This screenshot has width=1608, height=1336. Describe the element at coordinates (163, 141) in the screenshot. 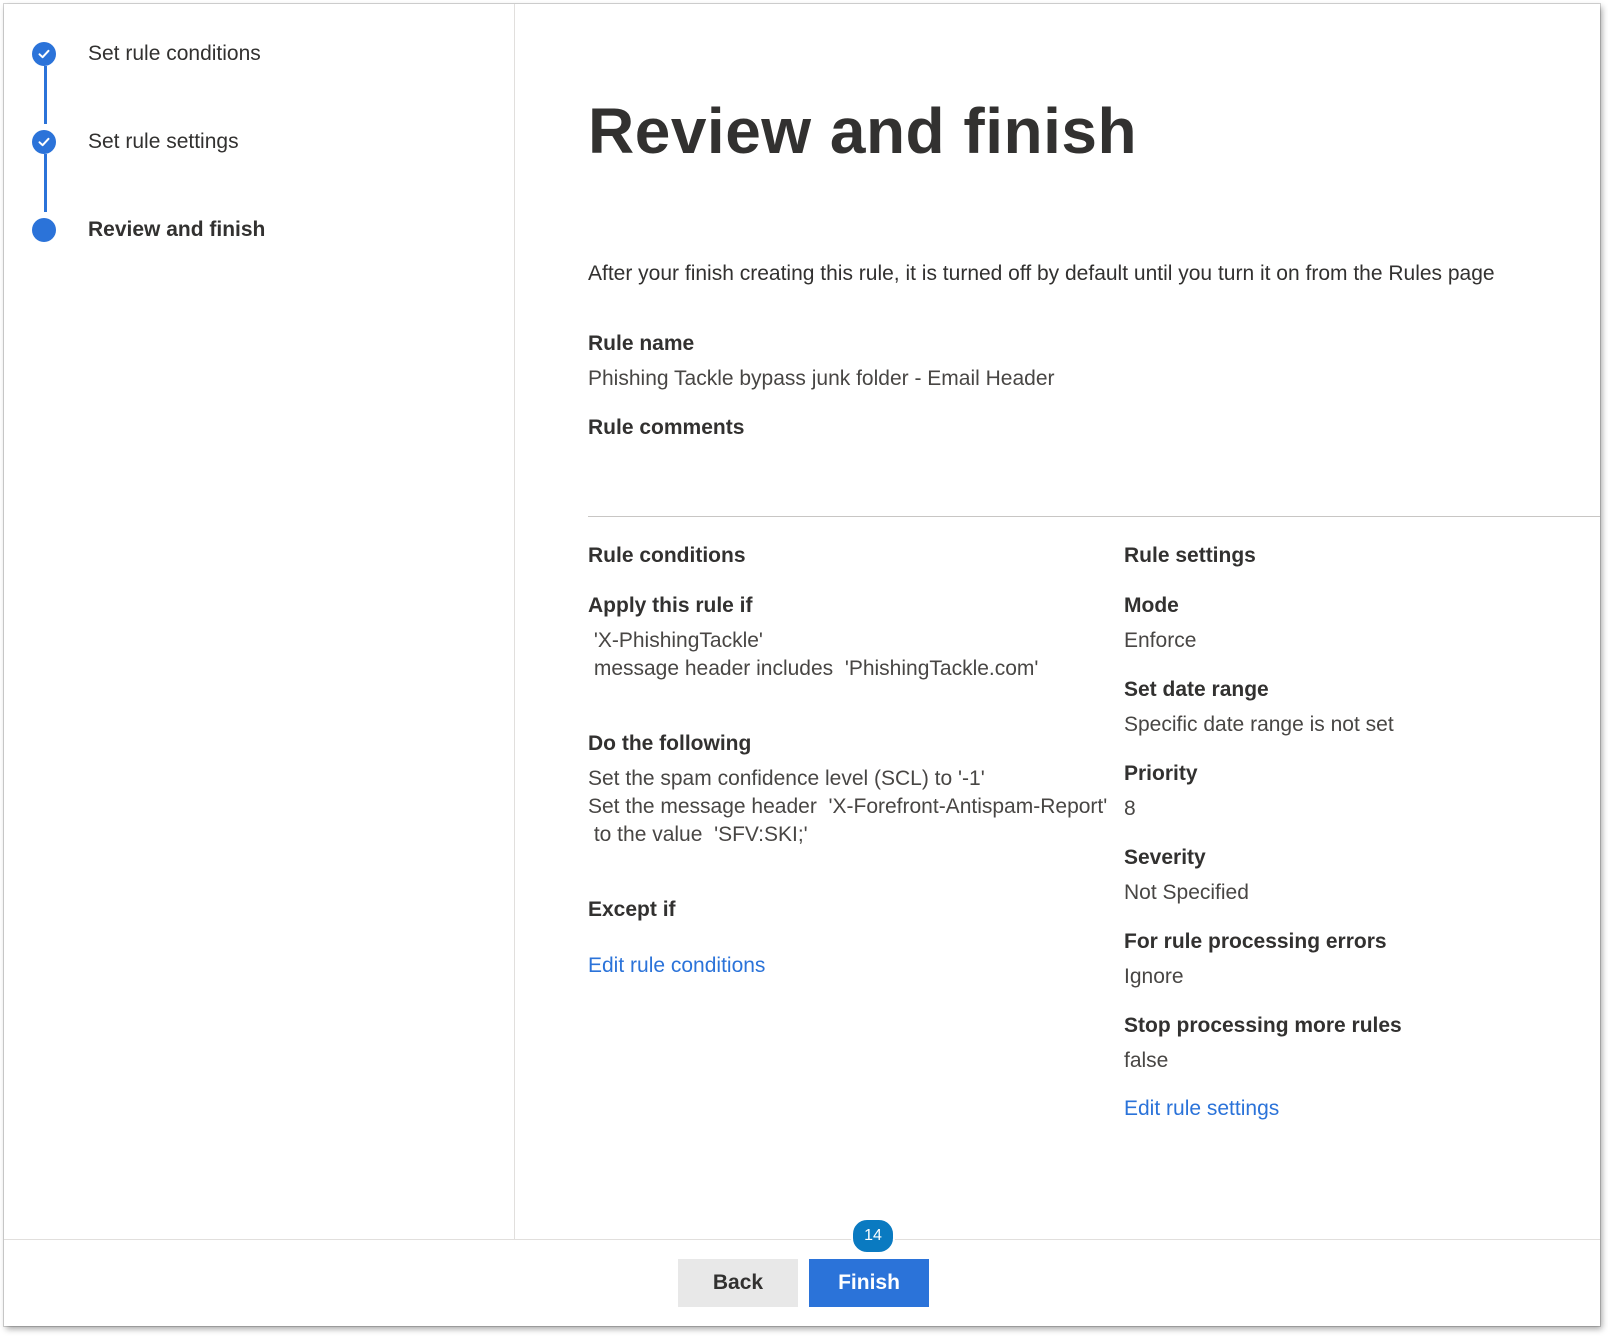

I see `step-label: Set rule settings` at that location.